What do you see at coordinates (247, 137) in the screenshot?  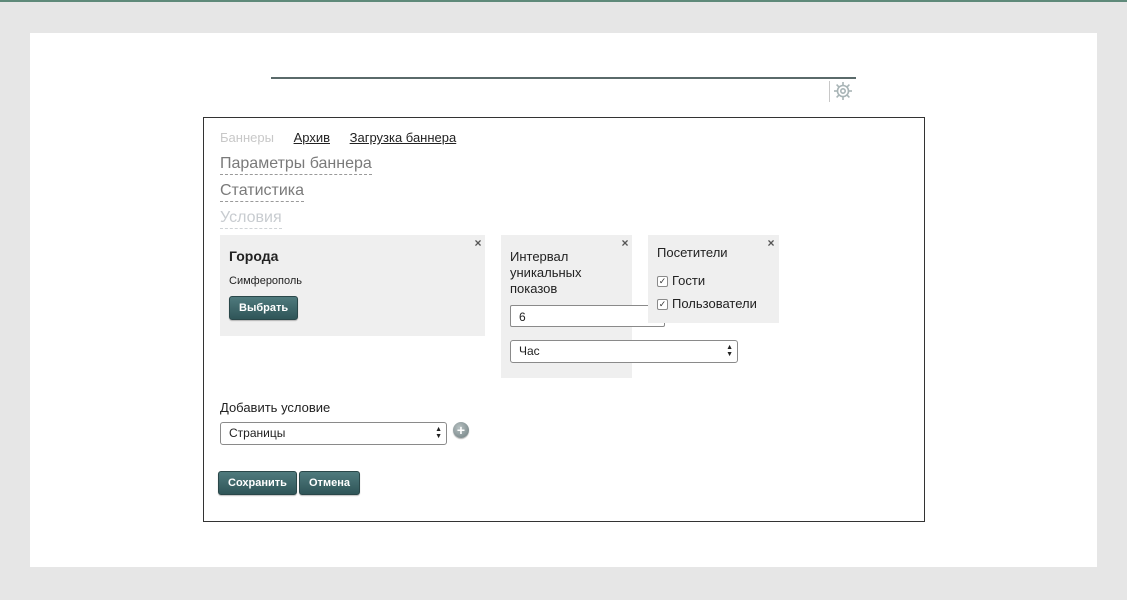 I see `tab-banners: Баннеры` at bounding box center [247, 137].